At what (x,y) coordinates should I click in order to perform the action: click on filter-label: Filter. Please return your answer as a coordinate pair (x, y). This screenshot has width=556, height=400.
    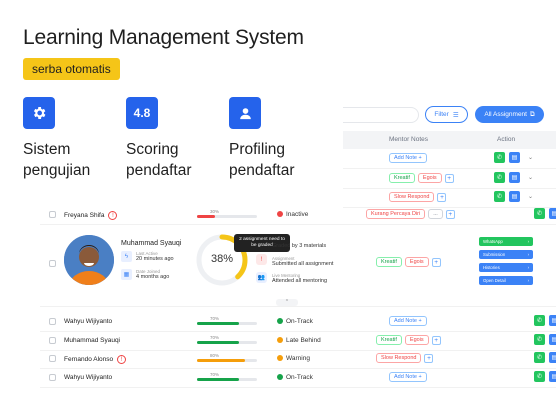
    Looking at the image, I should click on (441, 114).